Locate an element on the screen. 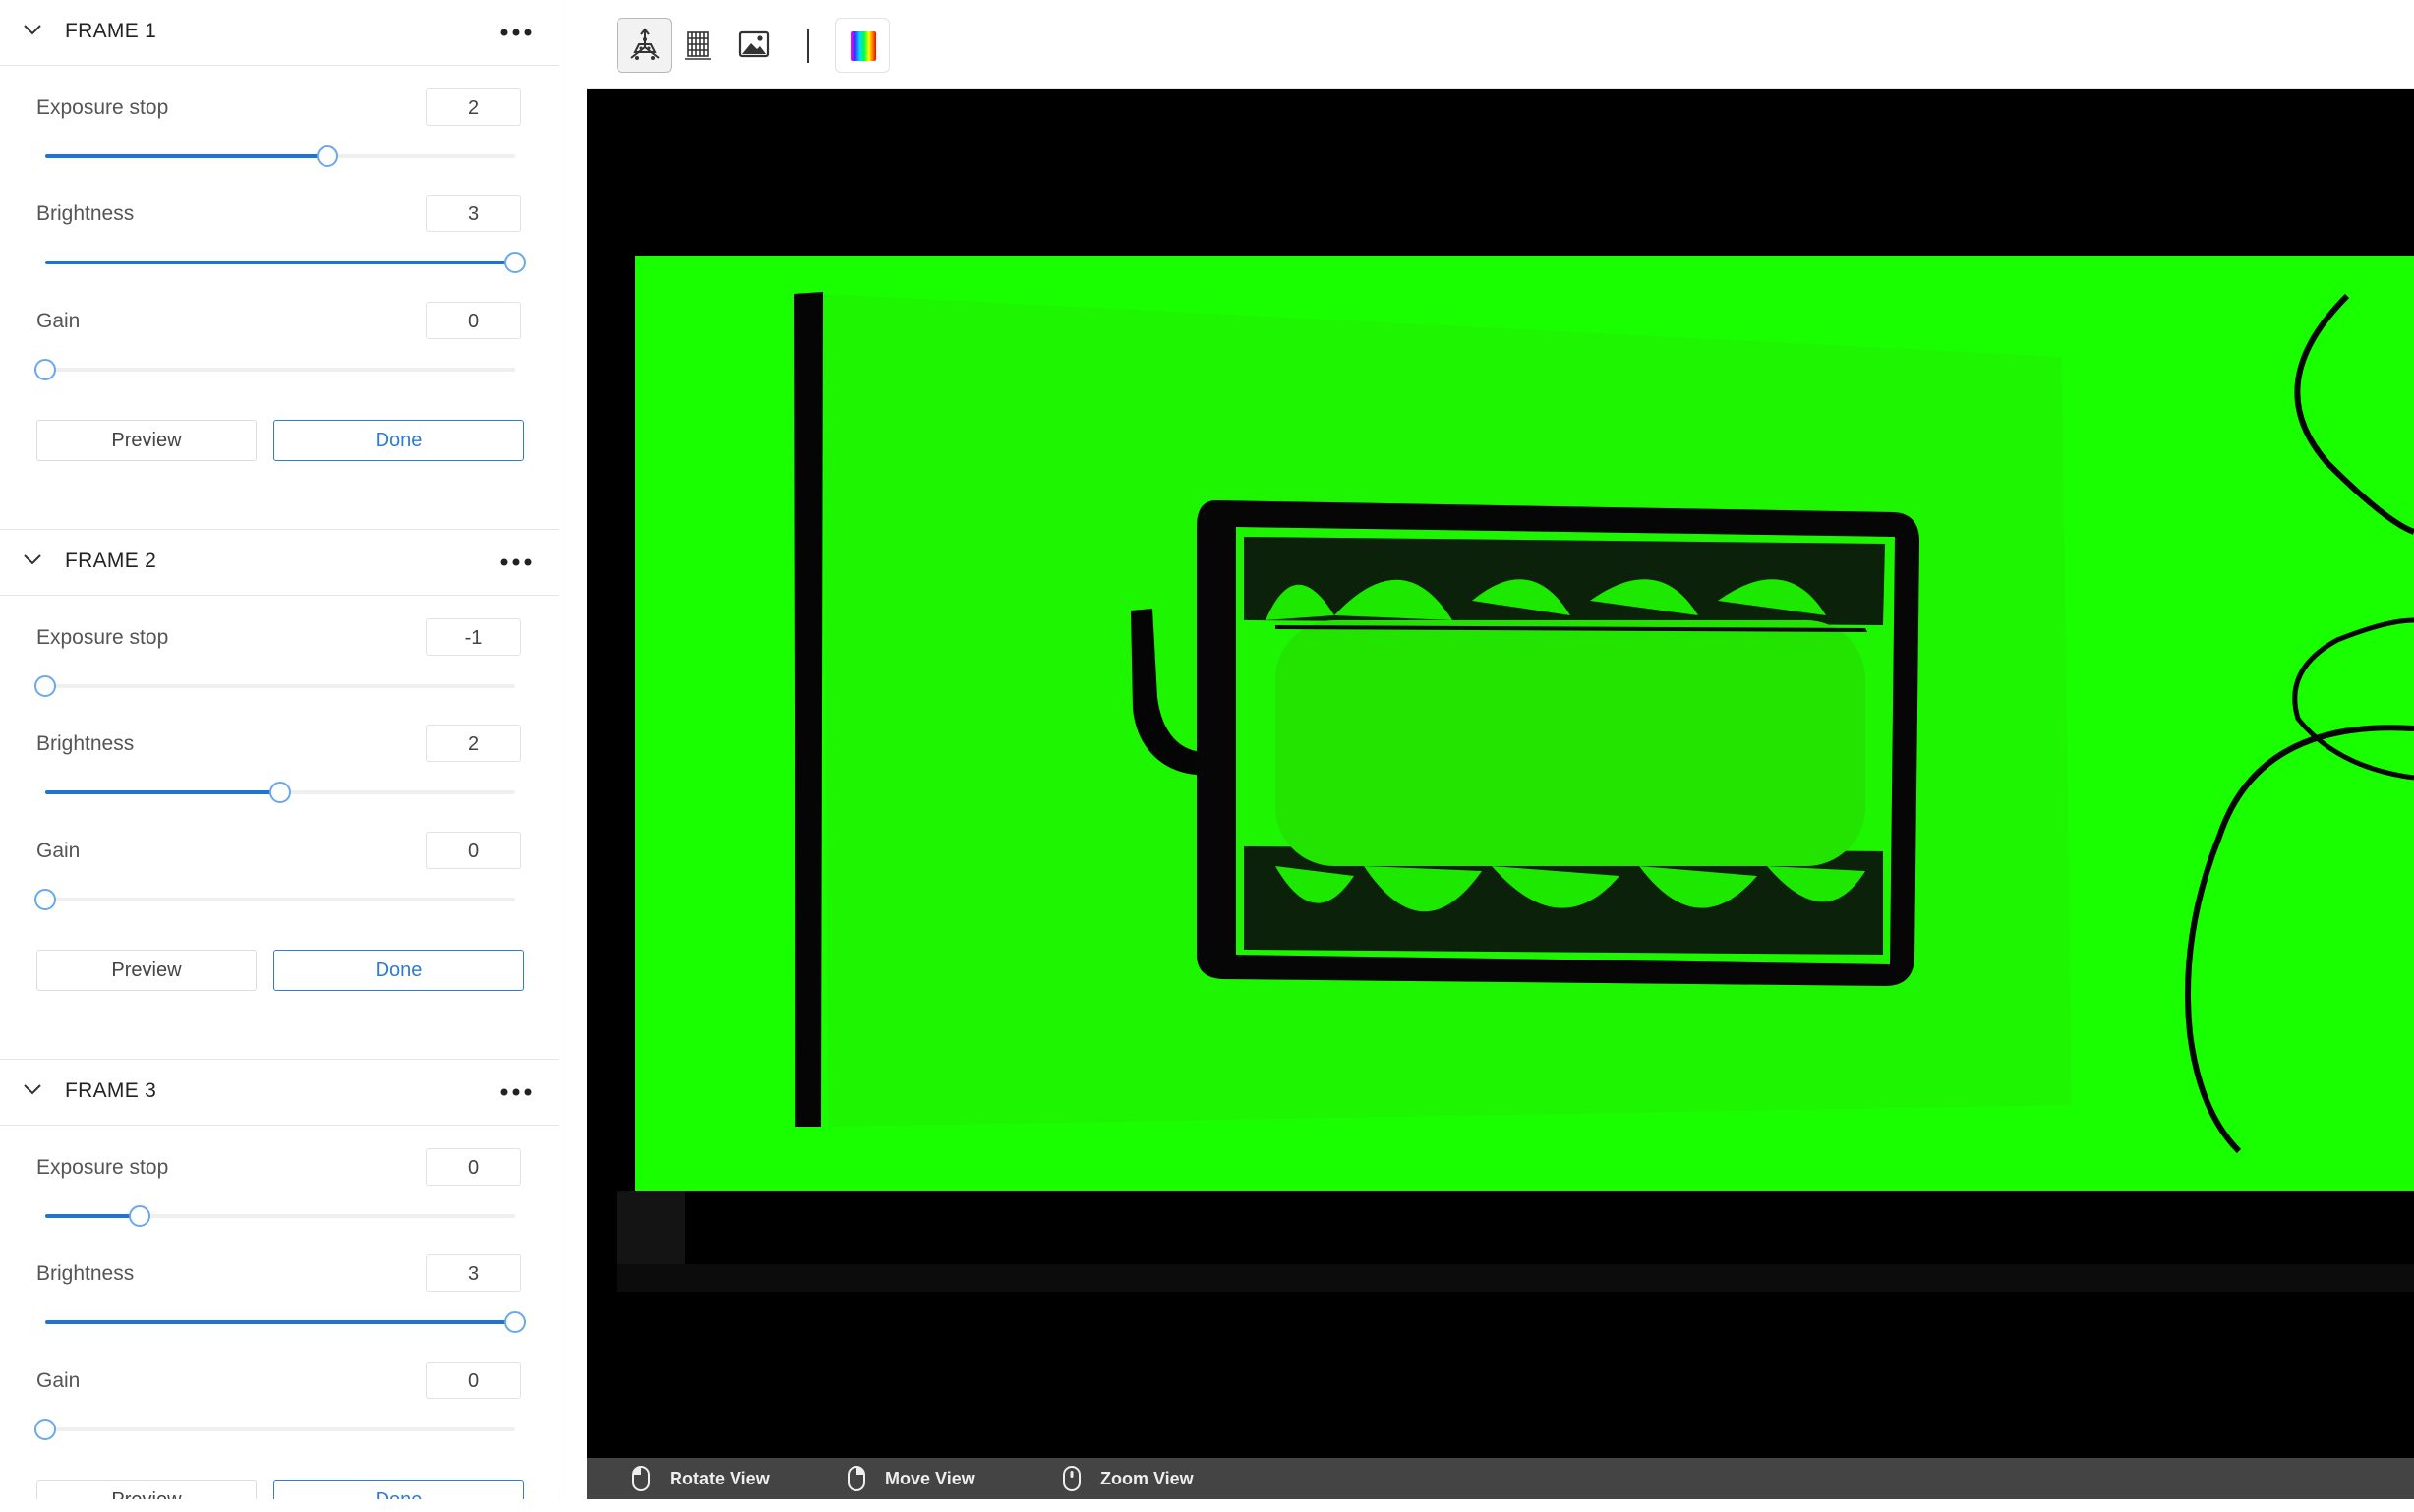 Image resolution: width=2414 pixels, height=1512 pixels. point-cloud-view-button is located at coordinates (644, 45).